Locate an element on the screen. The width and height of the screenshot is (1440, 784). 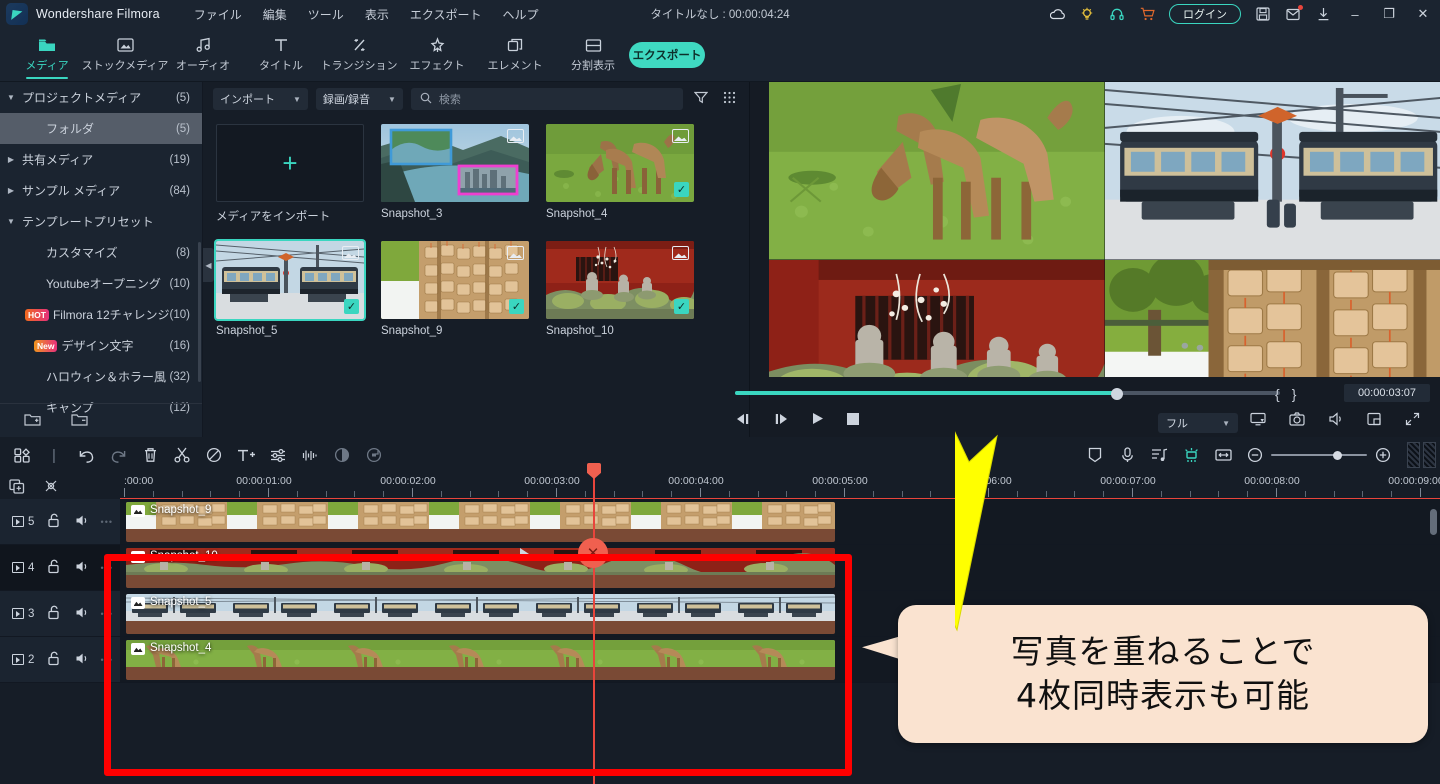
timeline-clip-snapshot-4: Snapshot_4 is located at coordinates (480, 660).